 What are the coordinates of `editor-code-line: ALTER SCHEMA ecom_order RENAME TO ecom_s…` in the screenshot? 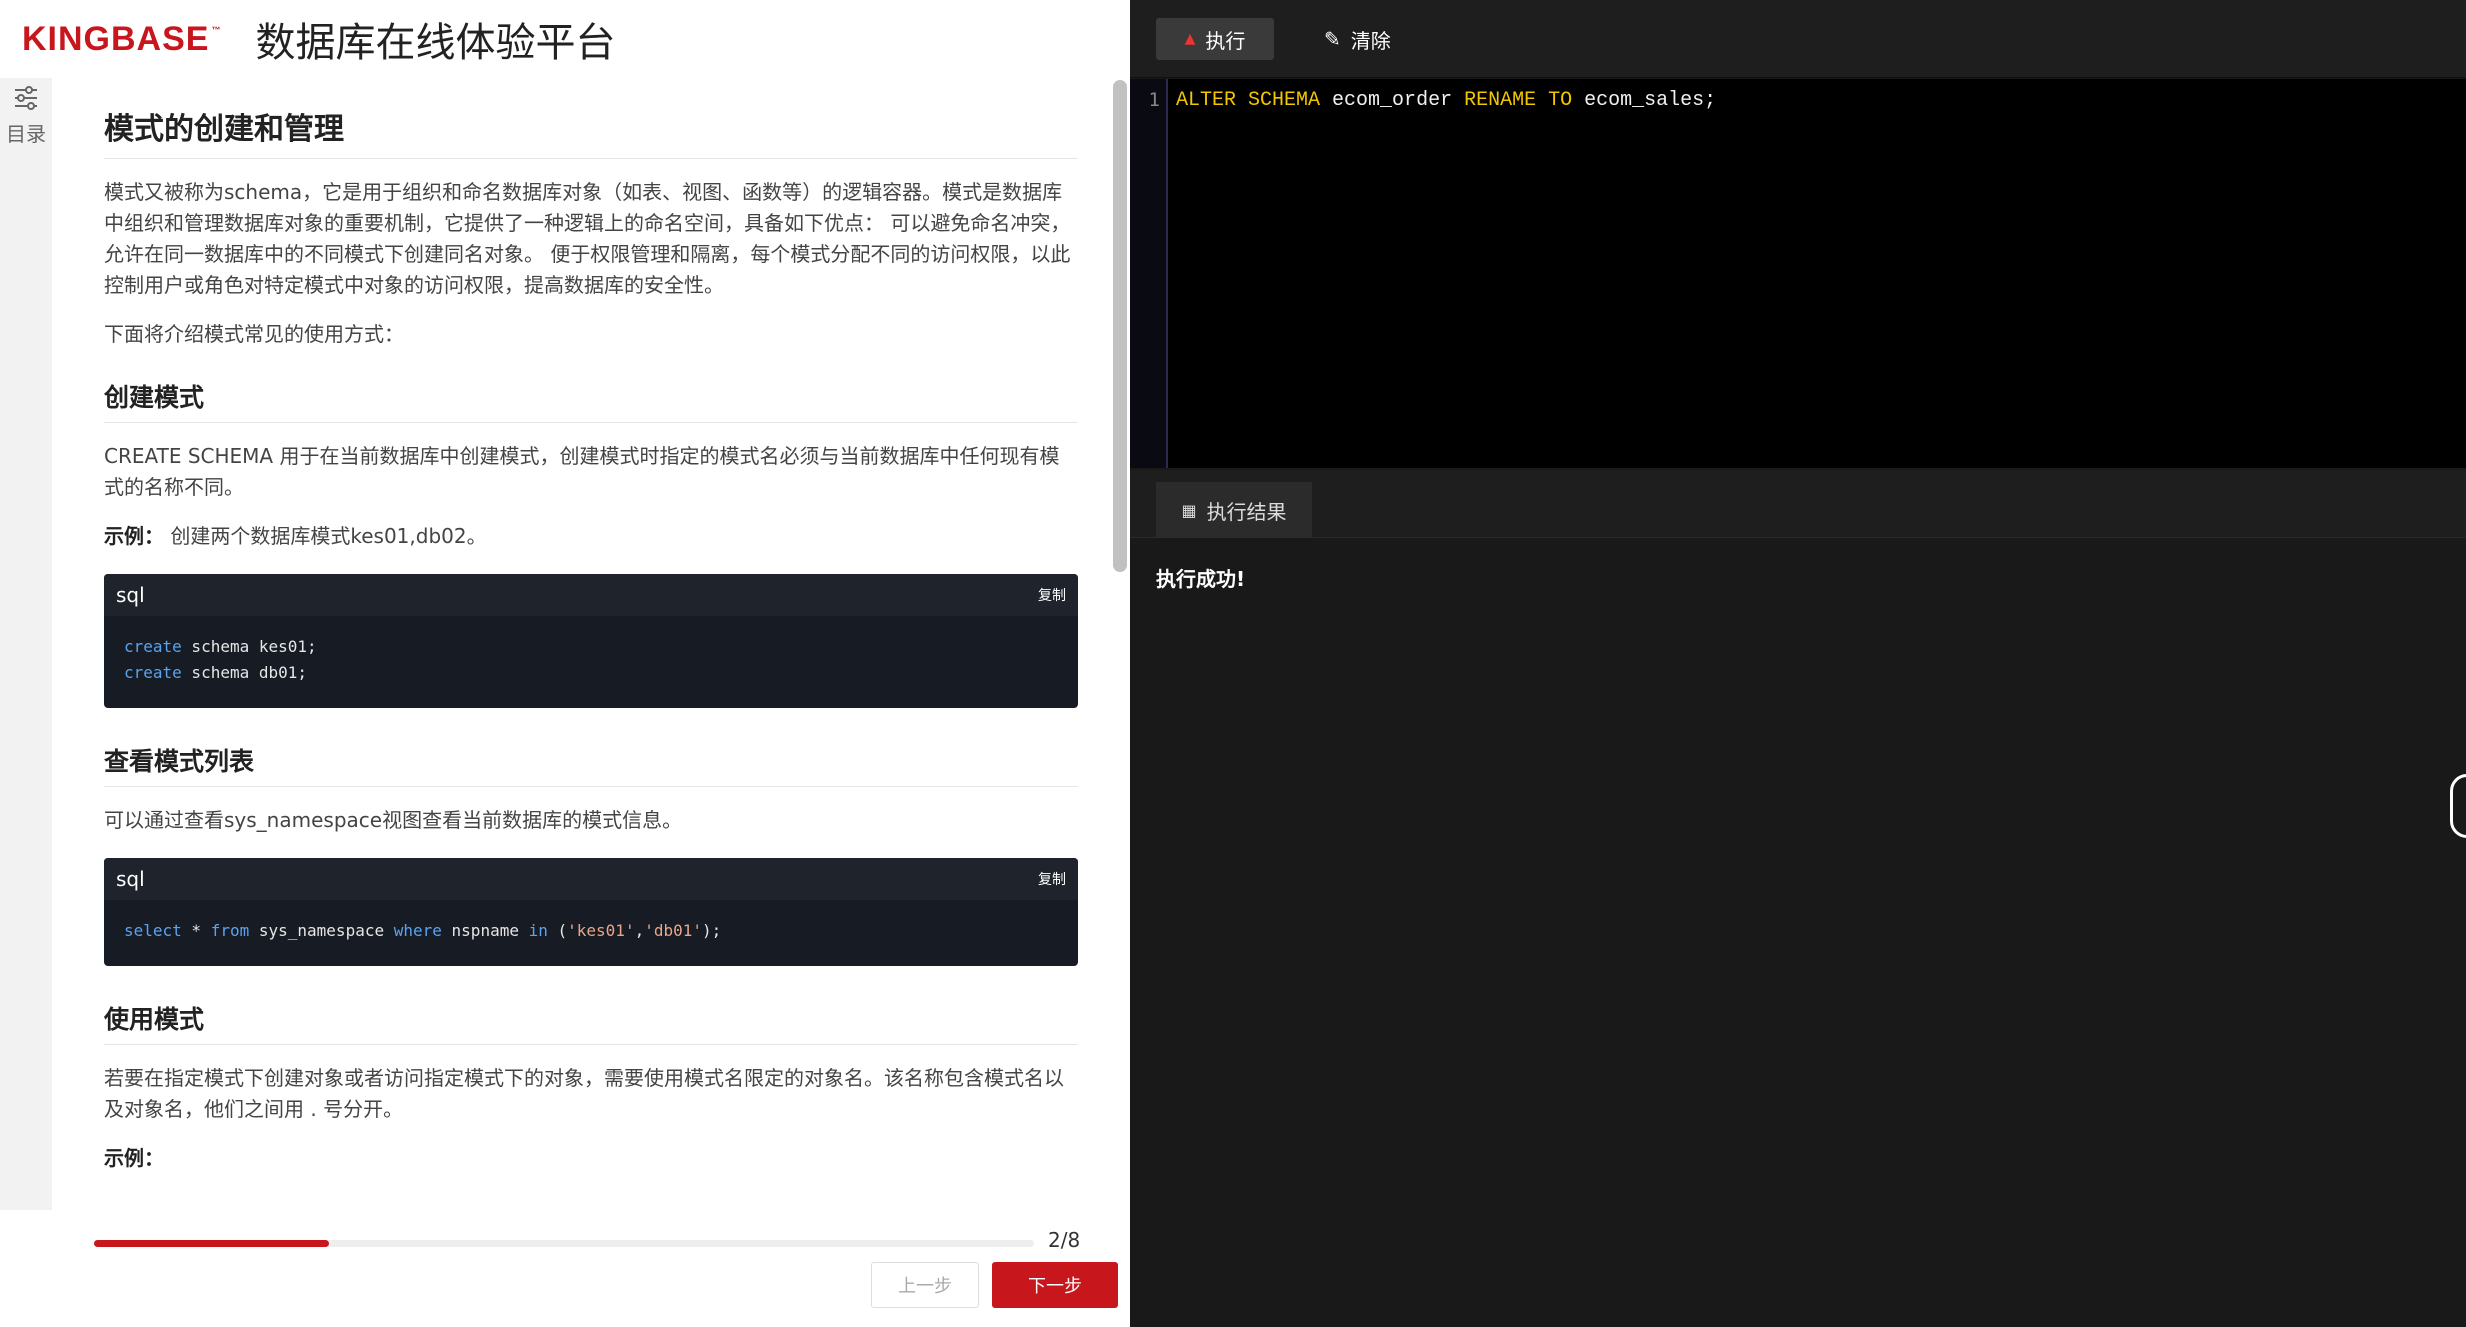 It's located at (1446, 100).